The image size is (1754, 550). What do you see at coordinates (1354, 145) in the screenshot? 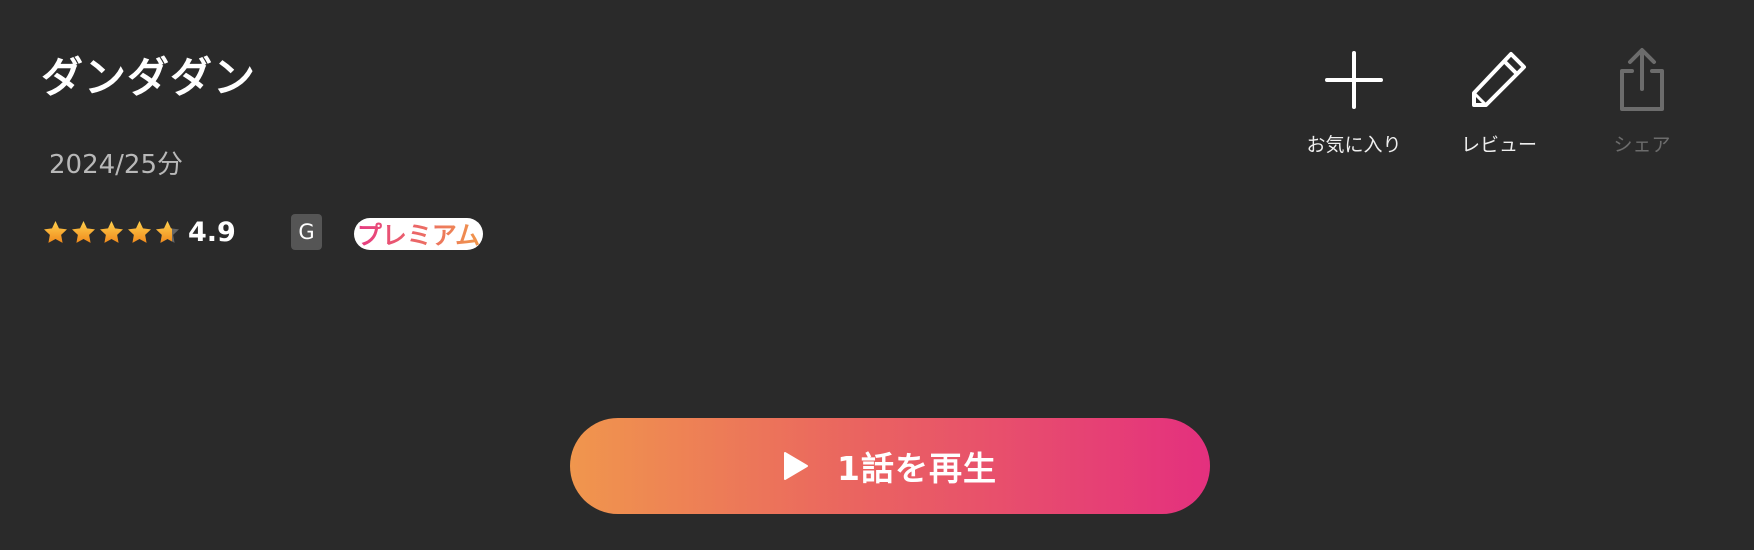
I see `favorite-label: お気に入り` at bounding box center [1354, 145].